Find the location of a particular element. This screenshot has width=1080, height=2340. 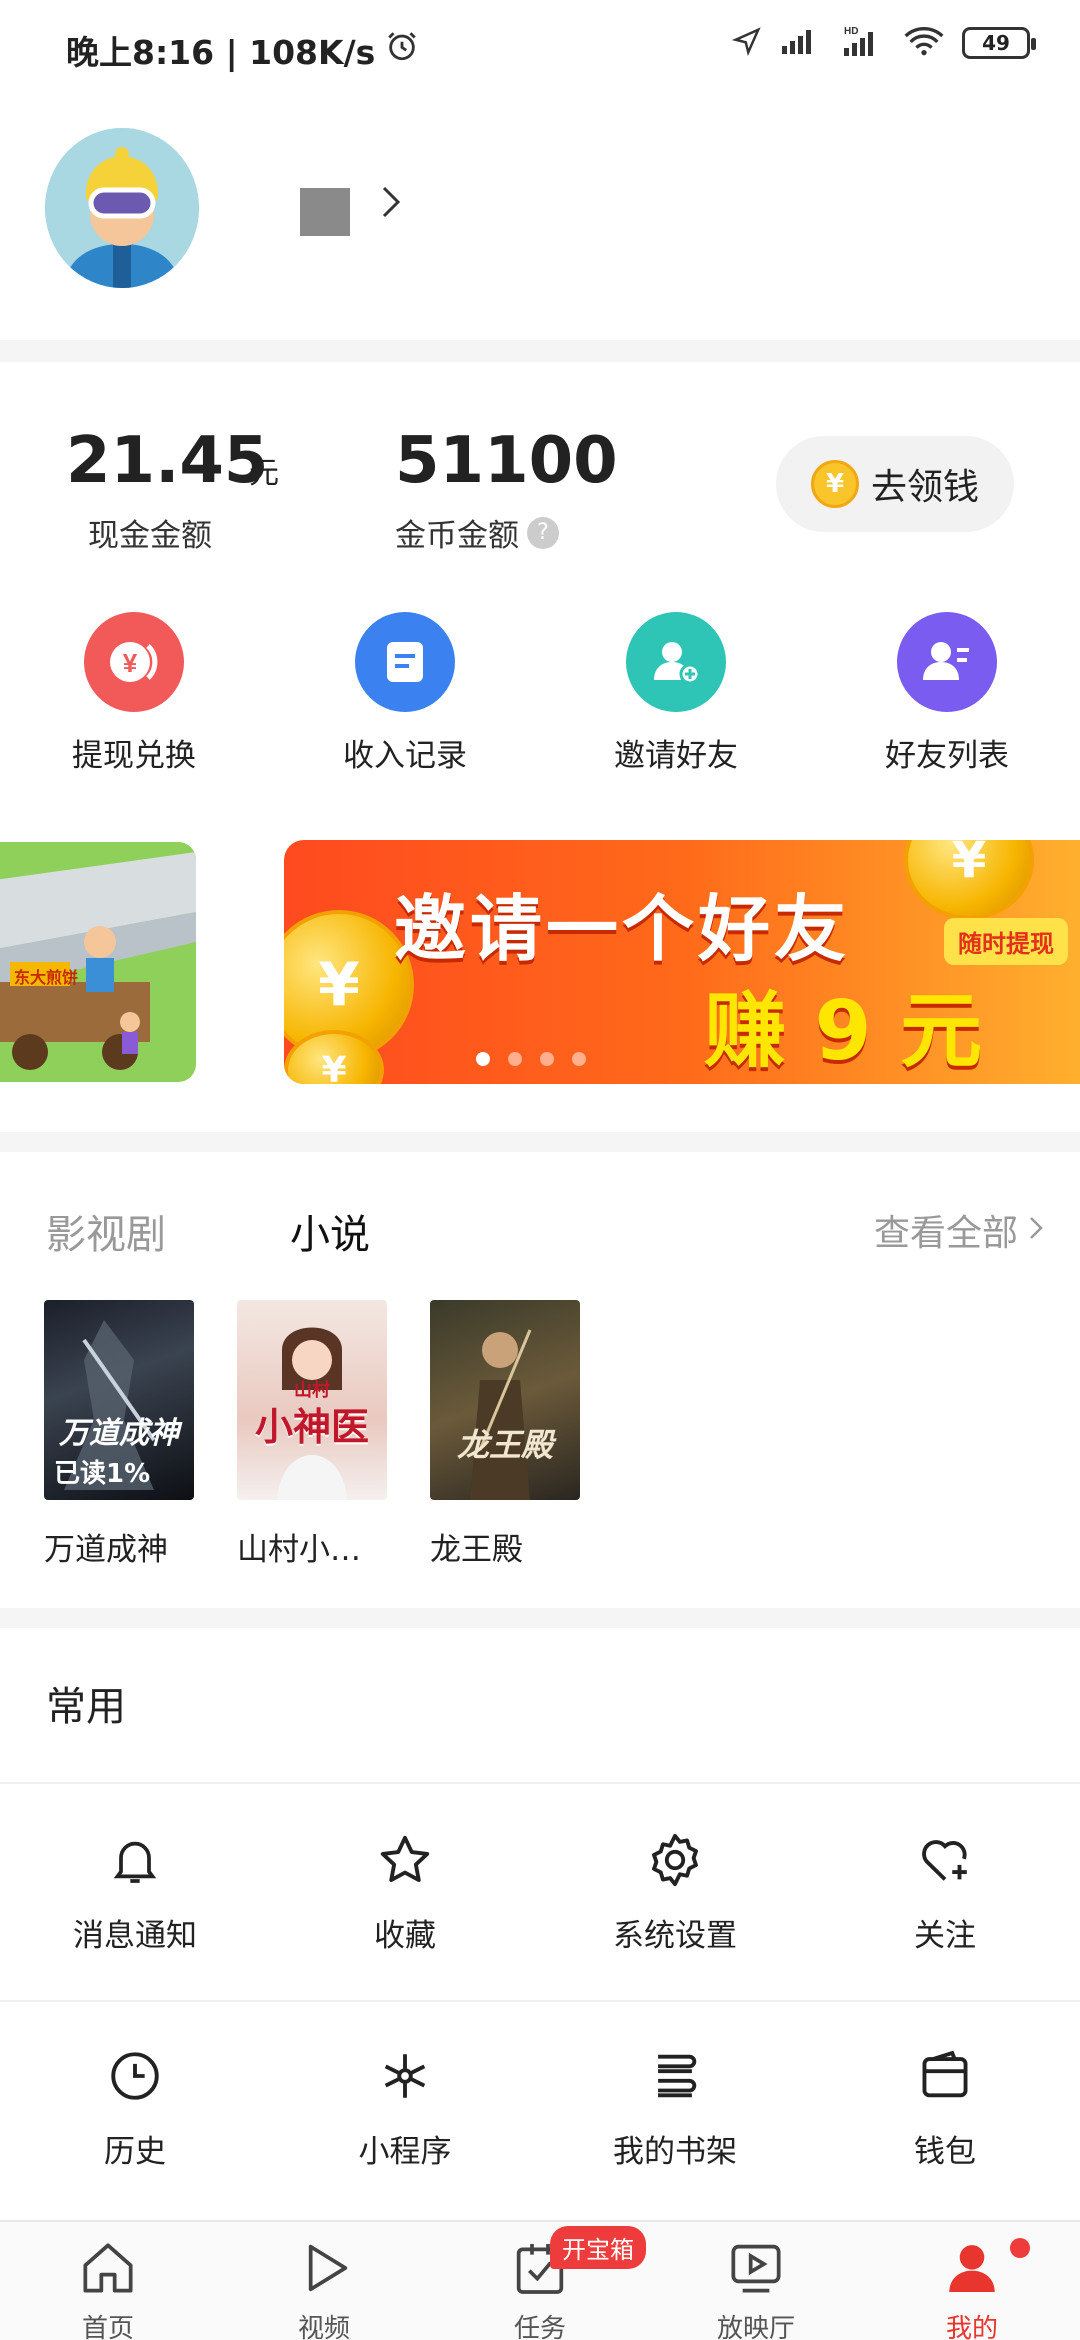

profile-header is located at coordinates (540, 218).